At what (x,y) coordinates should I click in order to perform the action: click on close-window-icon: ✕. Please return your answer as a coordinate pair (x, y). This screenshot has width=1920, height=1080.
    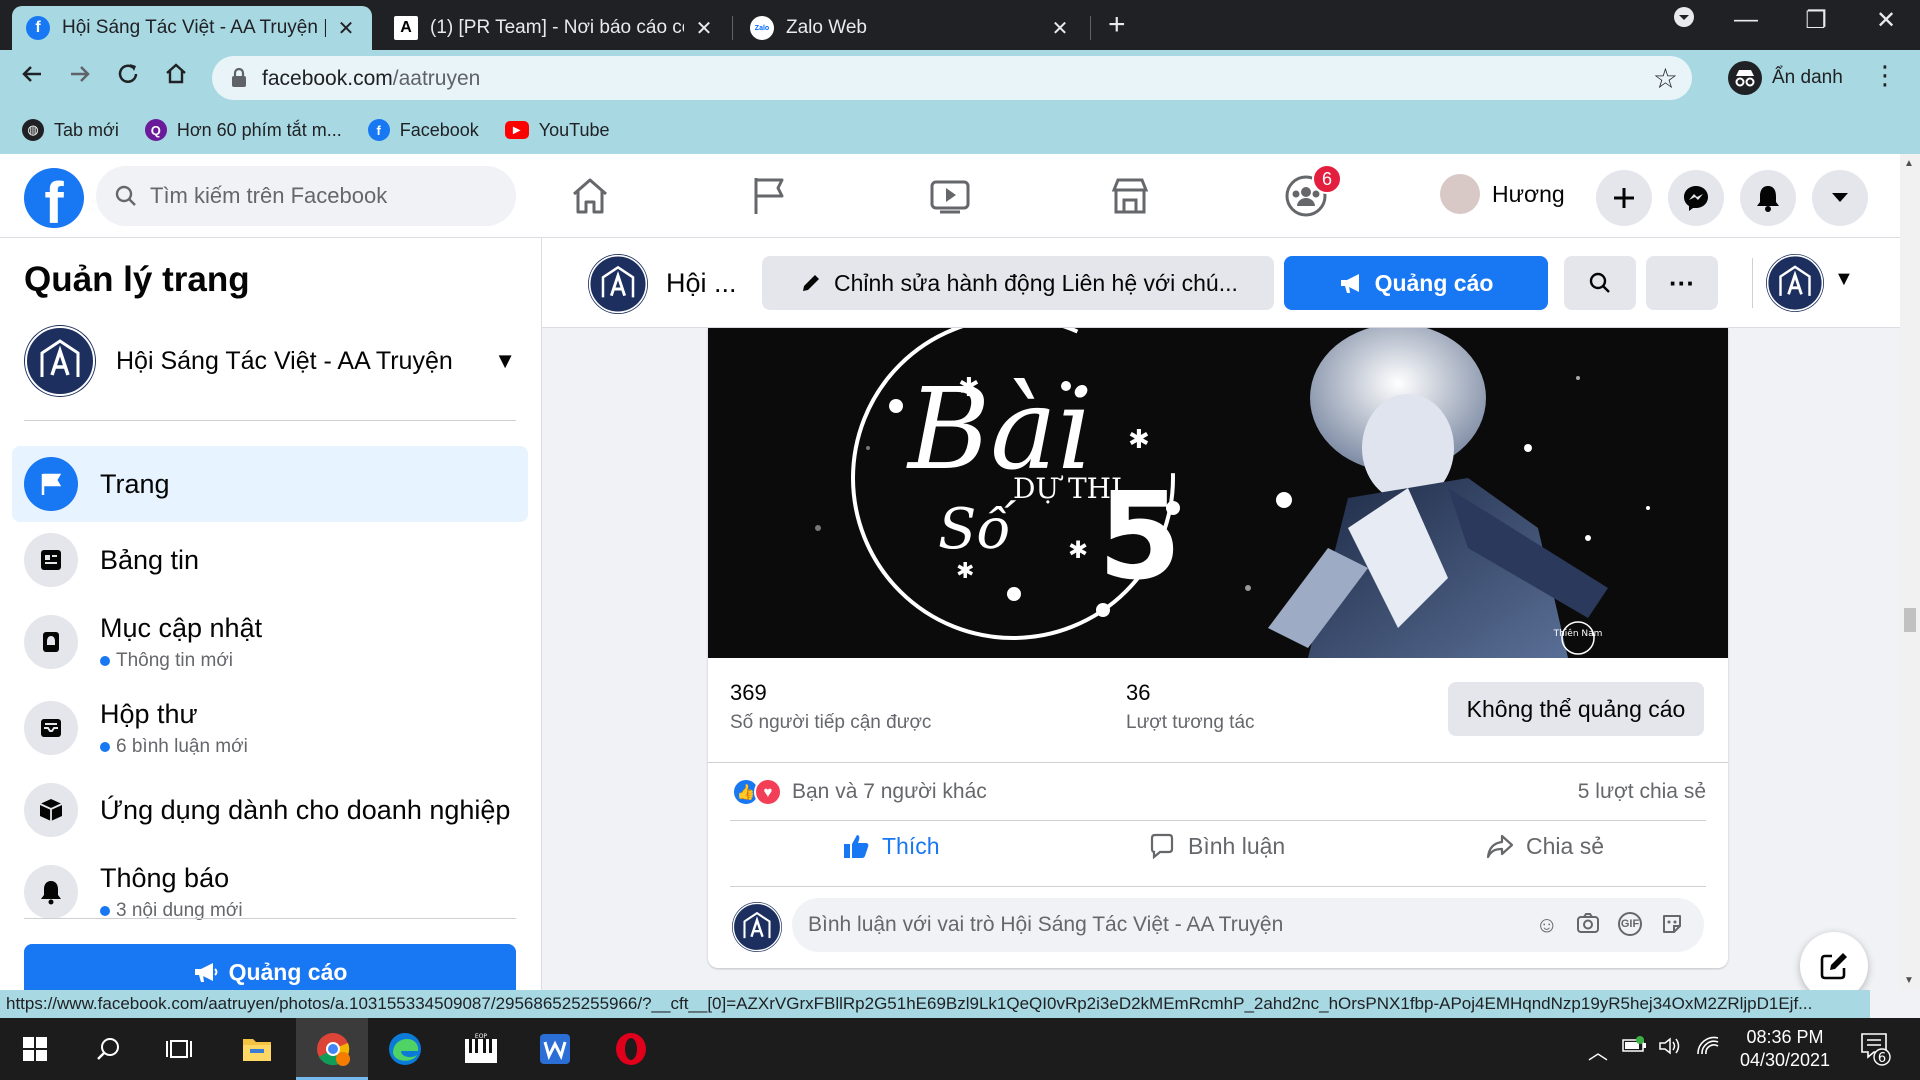
    Looking at the image, I should click on (1886, 20).